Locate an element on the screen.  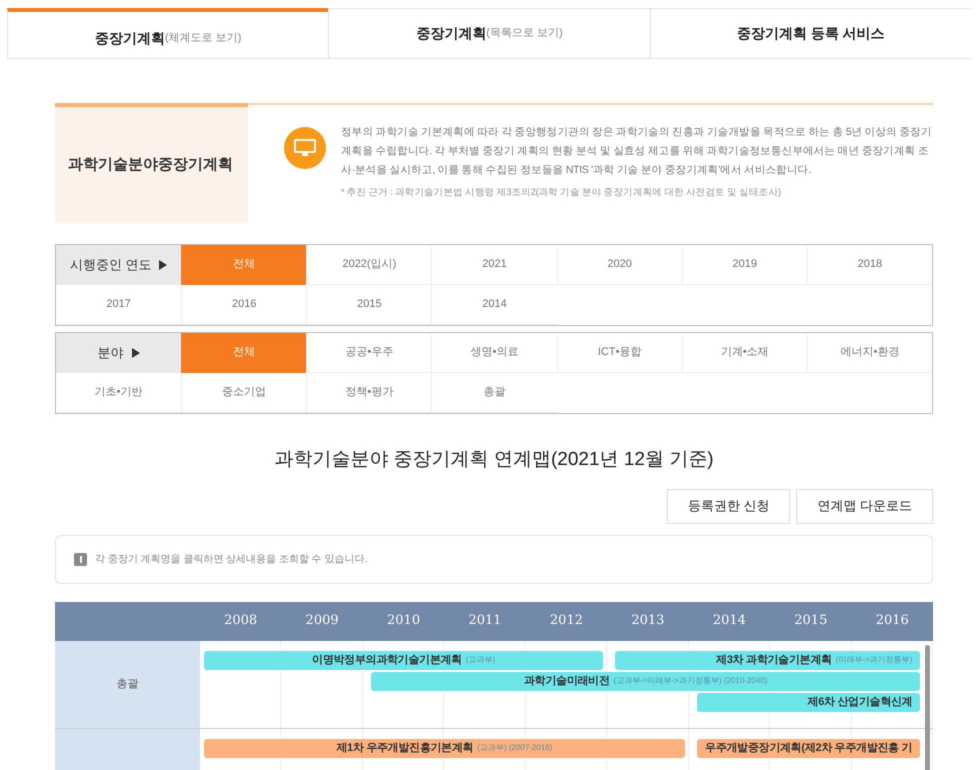
tab: 중장기계획(목록으로 보기) is located at coordinates (489, 33).